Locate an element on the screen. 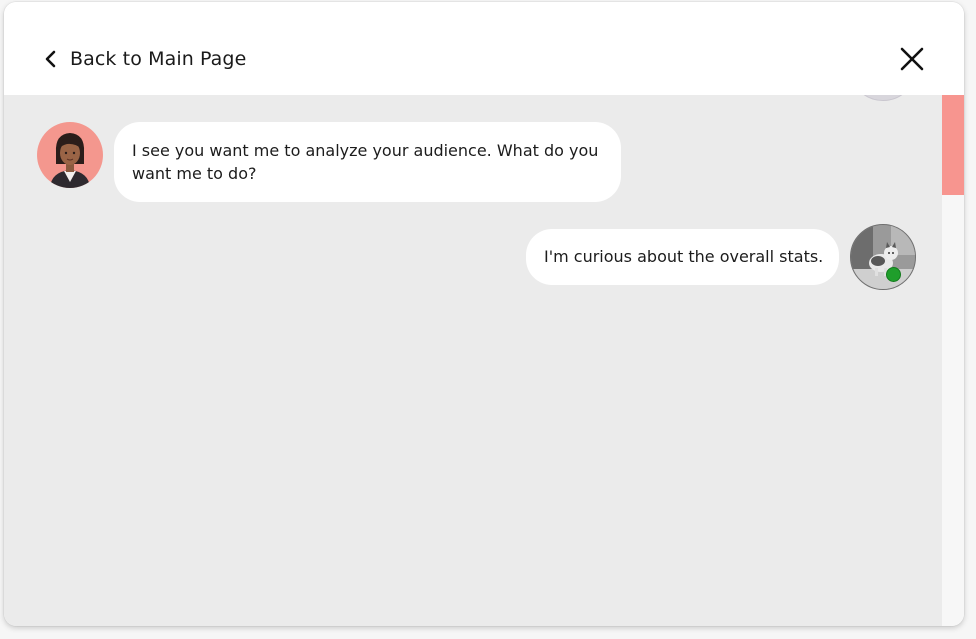 This screenshot has width=976, height=639. back-to-main-page-link: Back to Main Page is located at coordinates (145, 59).